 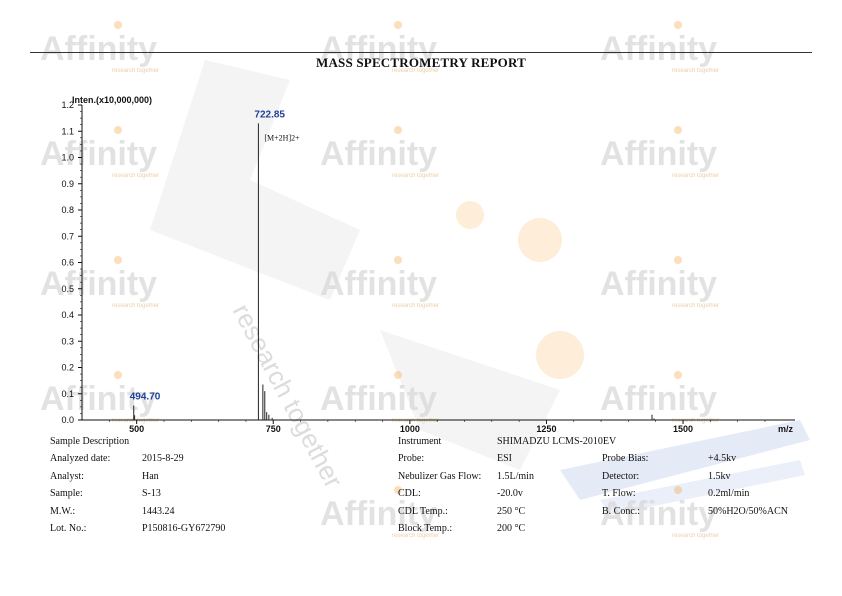 What do you see at coordinates (184, 528) in the screenshot?
I see `sample-field-value: P150816-GY672790` at bounding box center [184, 528].